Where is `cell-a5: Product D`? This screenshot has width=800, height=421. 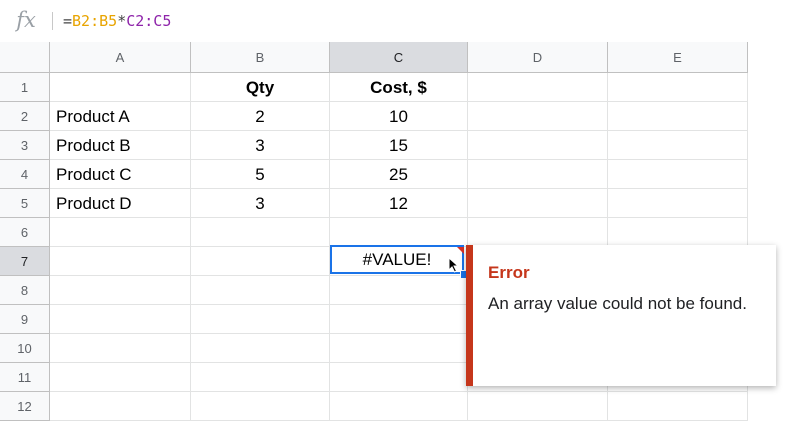
cell-a5: Product D is located at coordinates (120, 203).